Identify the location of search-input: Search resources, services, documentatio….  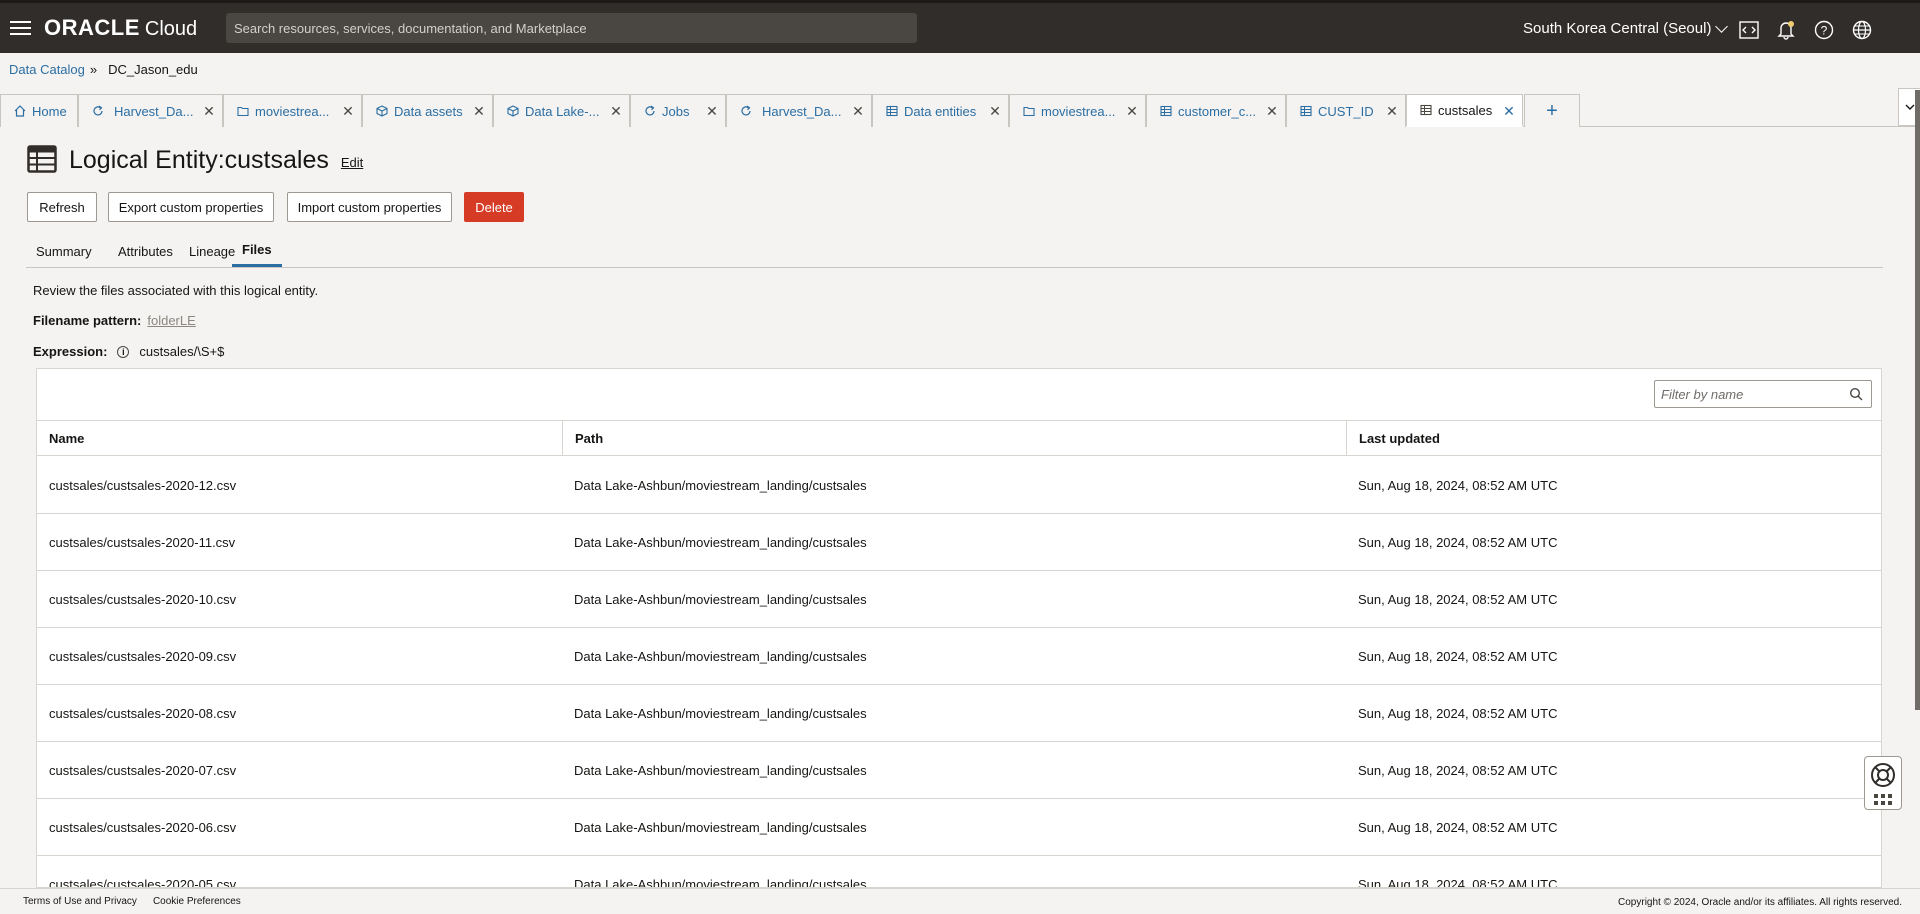
(571, 28).